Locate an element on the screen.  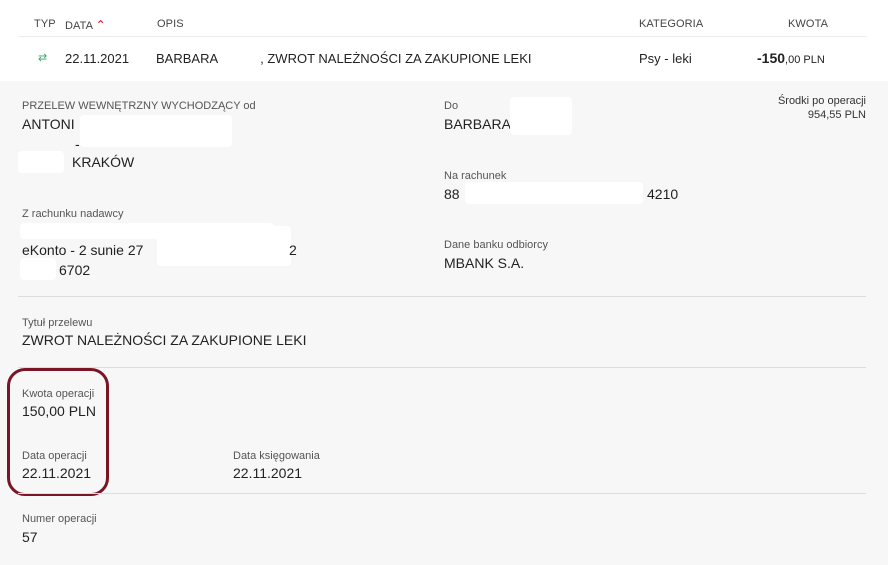
transaction-description-rest: , ZWROT NALEŻNOŚCI ZA ZAKUPIONE LEKI is located at coordinates (396, 58).